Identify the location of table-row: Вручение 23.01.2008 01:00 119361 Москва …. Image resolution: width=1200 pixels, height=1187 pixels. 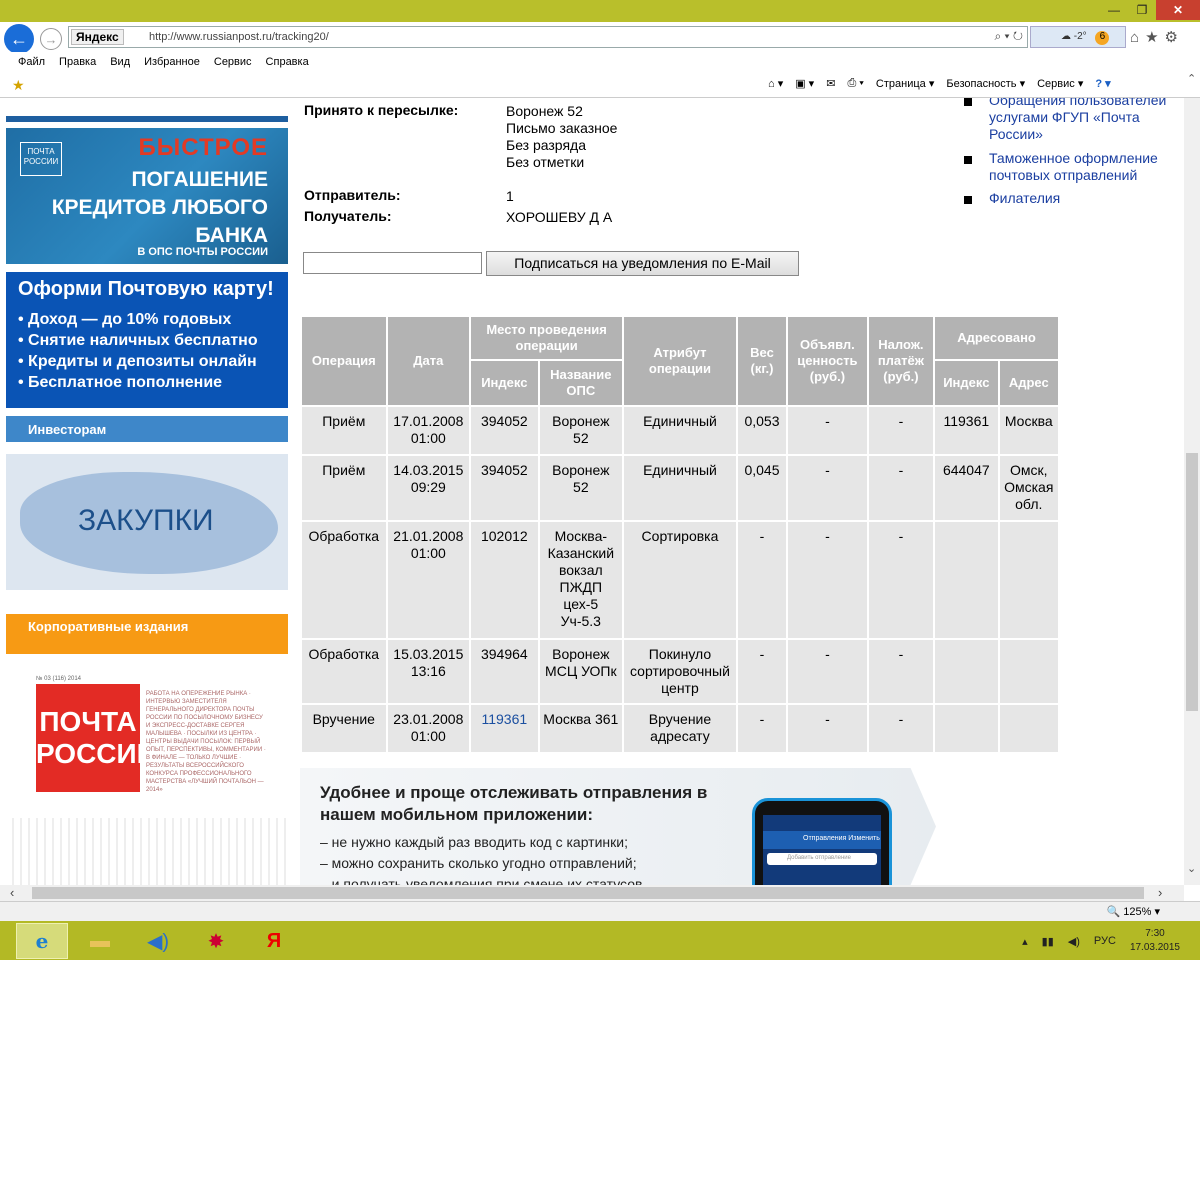
(680, 728).